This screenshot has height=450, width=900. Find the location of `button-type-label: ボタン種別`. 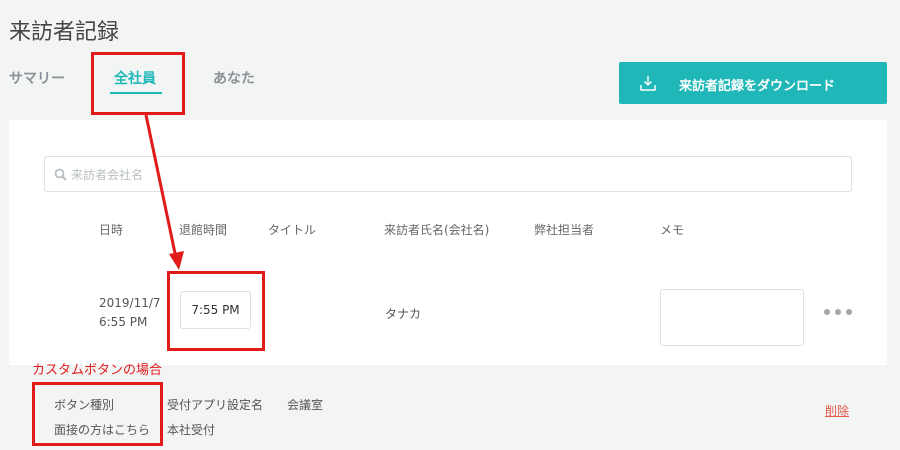

button-type-label: ボタン種別 is located at coordinates (84, 405).